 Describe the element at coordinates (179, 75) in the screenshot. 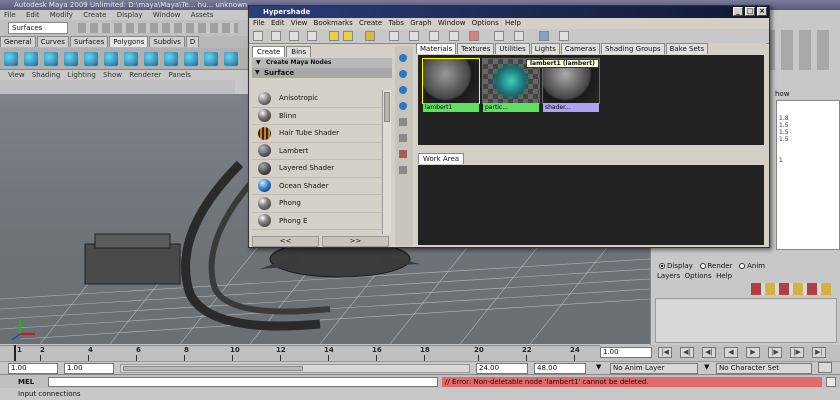

I see `panel-menu-panels: Panels` at that location.